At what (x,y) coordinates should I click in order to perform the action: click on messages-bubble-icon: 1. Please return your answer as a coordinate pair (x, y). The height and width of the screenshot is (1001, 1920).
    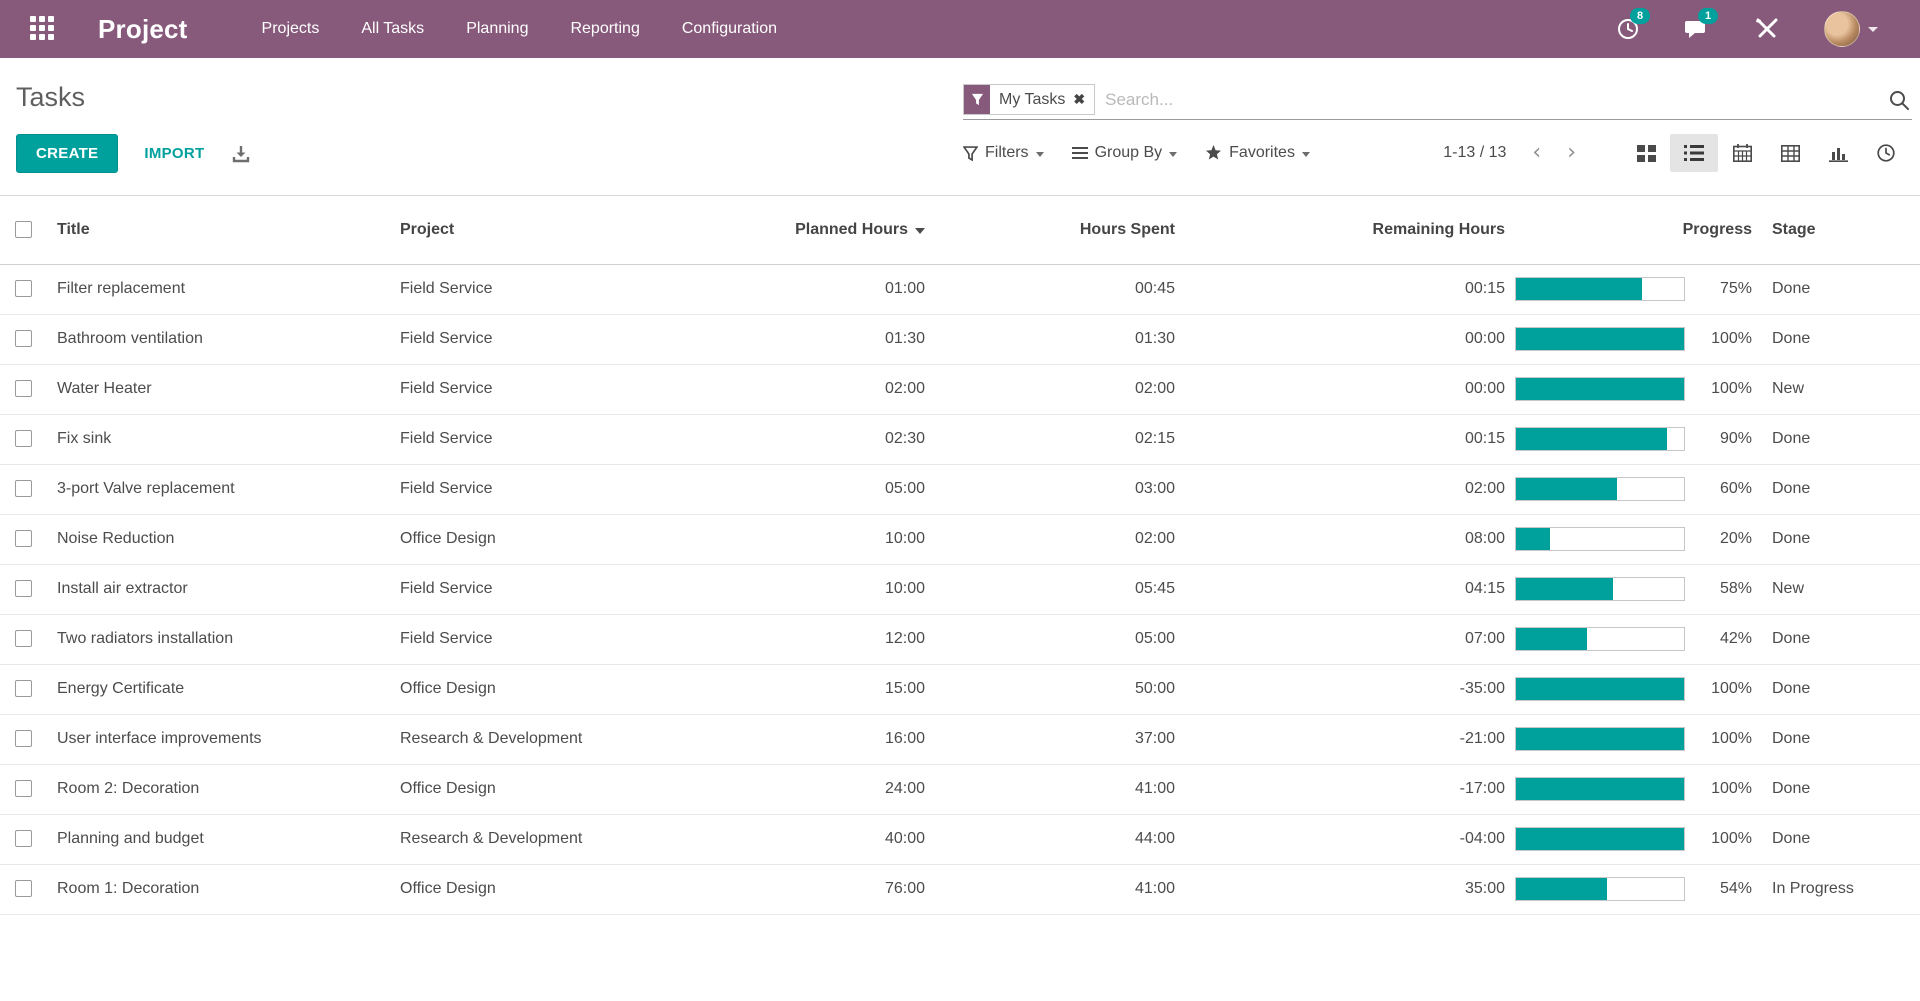
    Looking at the image, I should click on (1701, 24).